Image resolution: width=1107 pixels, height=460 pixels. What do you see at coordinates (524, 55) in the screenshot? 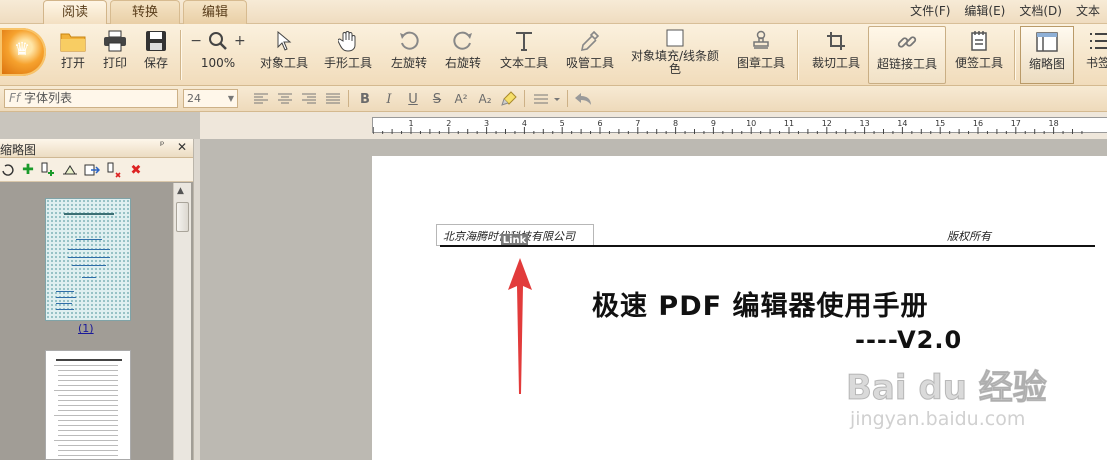
I see `text-tool-button: 文本工具` at bounding box center [524, 55].